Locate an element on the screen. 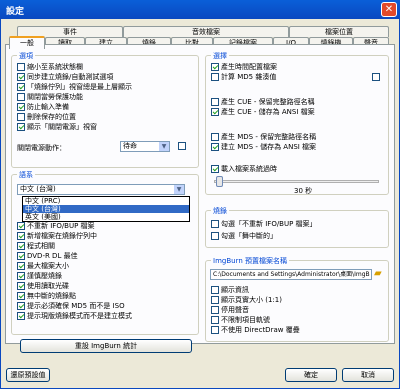 This screenshot has height=389, width=400. lang-item-3: DVD-R DL 最佳 is located at coordinates (47, 256).